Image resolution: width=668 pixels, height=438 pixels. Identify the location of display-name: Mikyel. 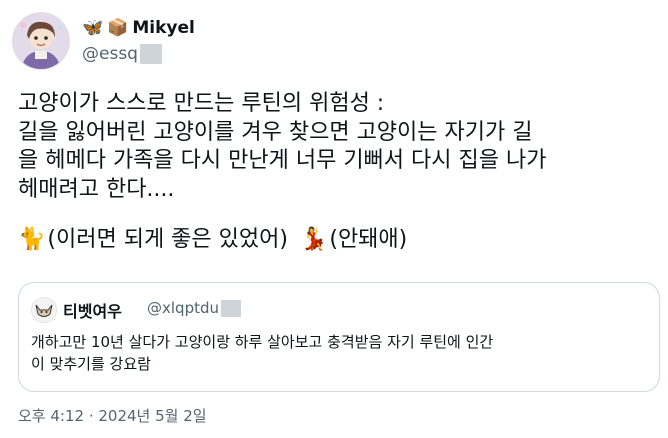
(163, 28).